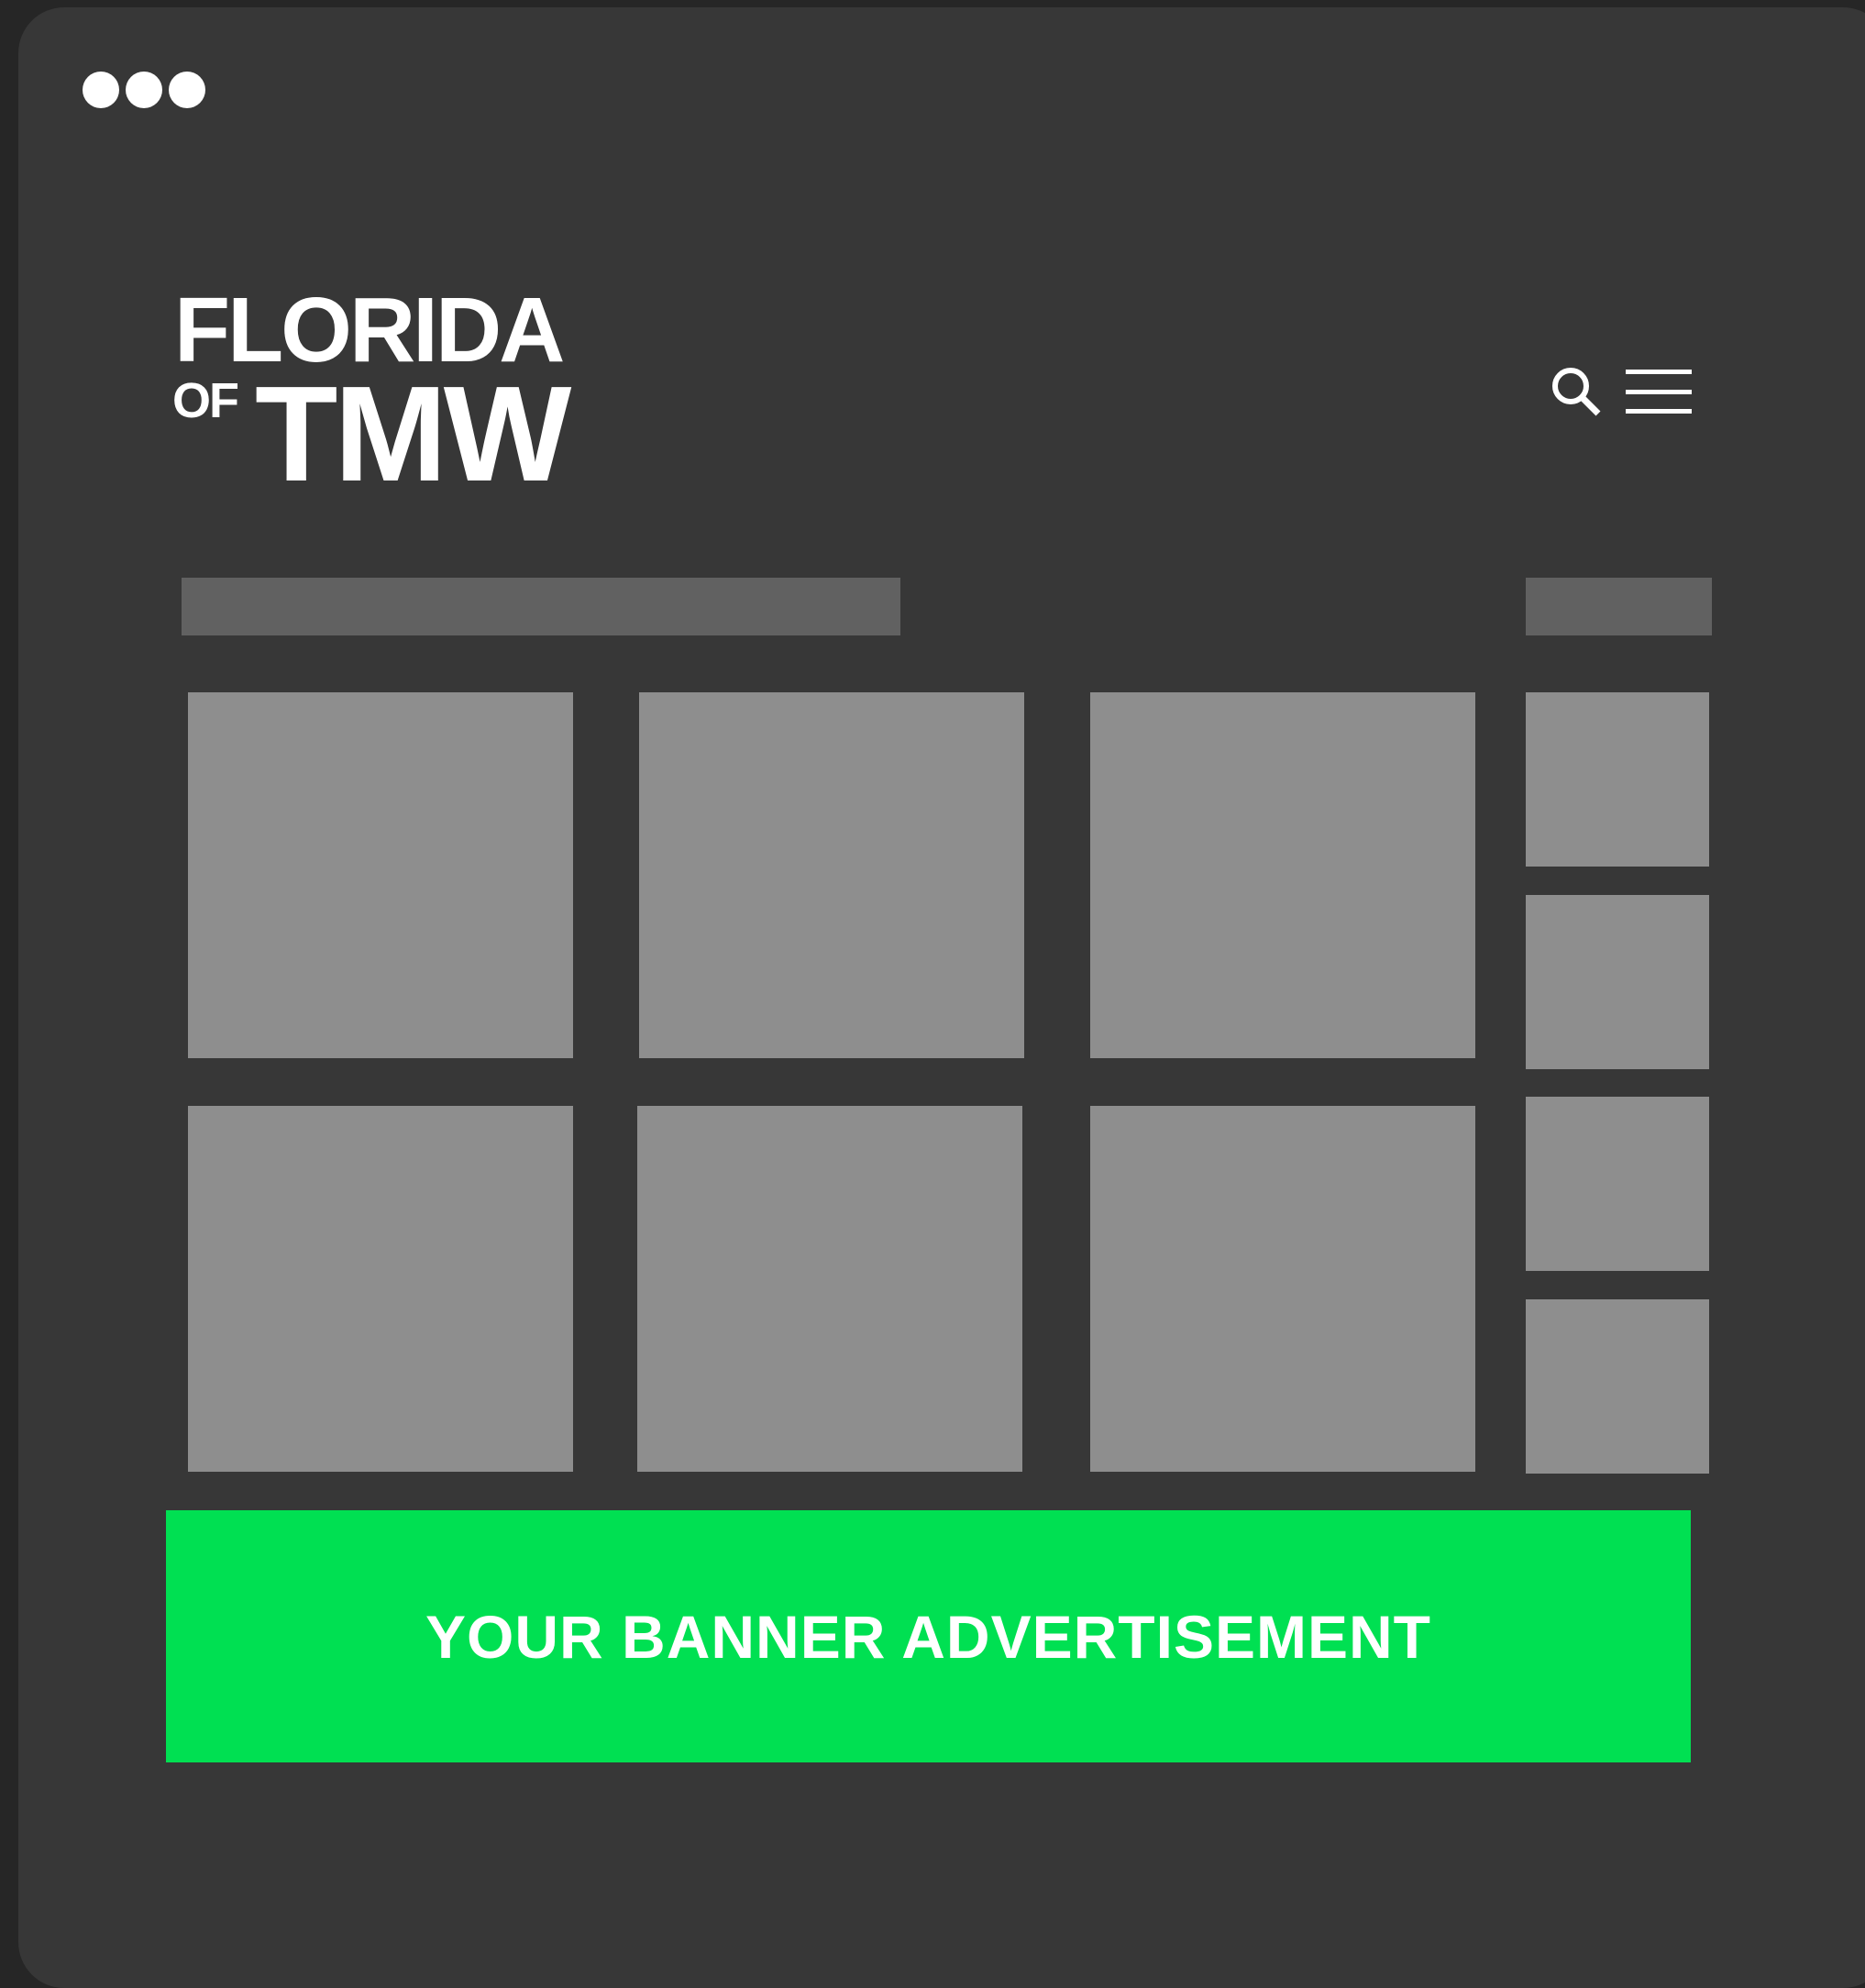 The width and height of the screenshot is (1865, 1988). I want to click on logo-of: OF, so click(205, 400).